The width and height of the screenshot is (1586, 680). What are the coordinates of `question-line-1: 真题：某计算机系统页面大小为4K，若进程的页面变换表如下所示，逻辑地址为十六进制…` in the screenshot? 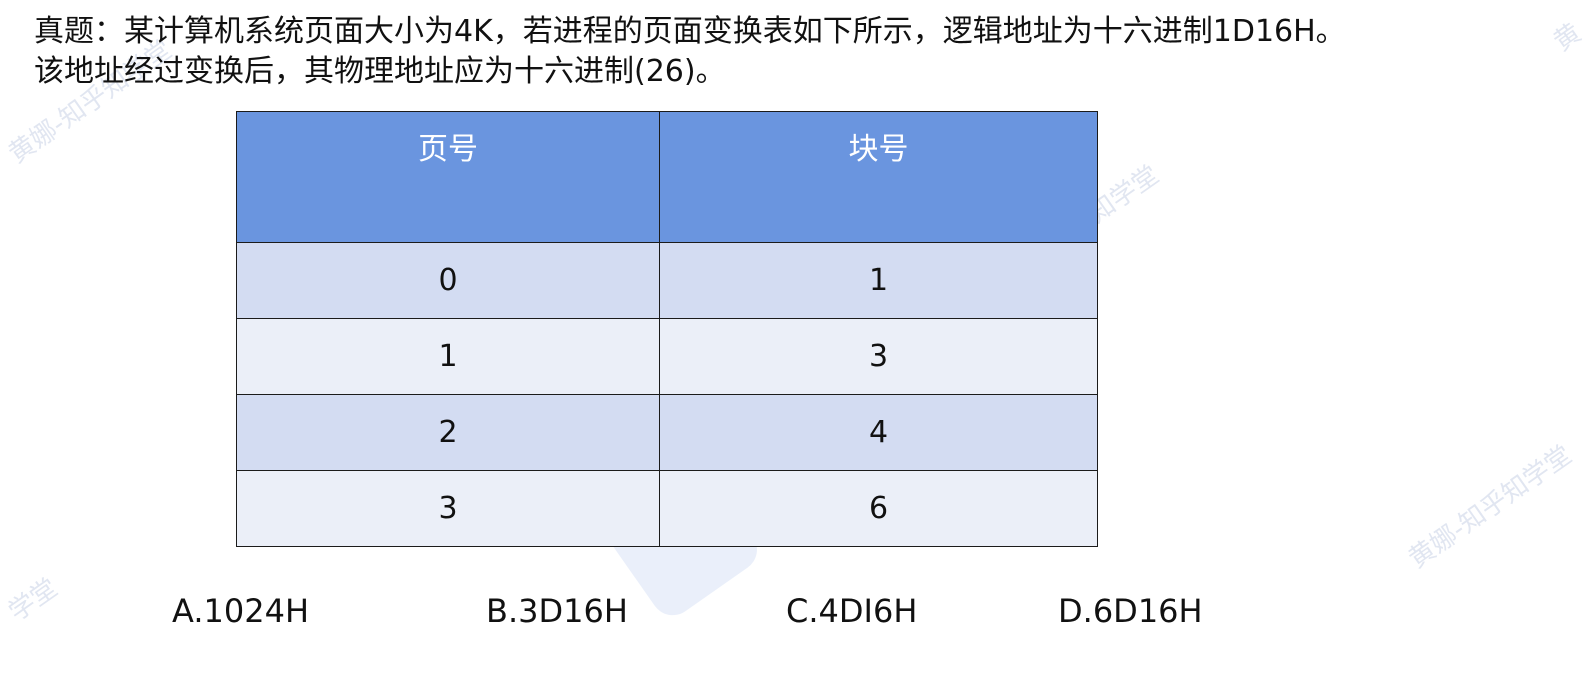 It's located at (690, 31).